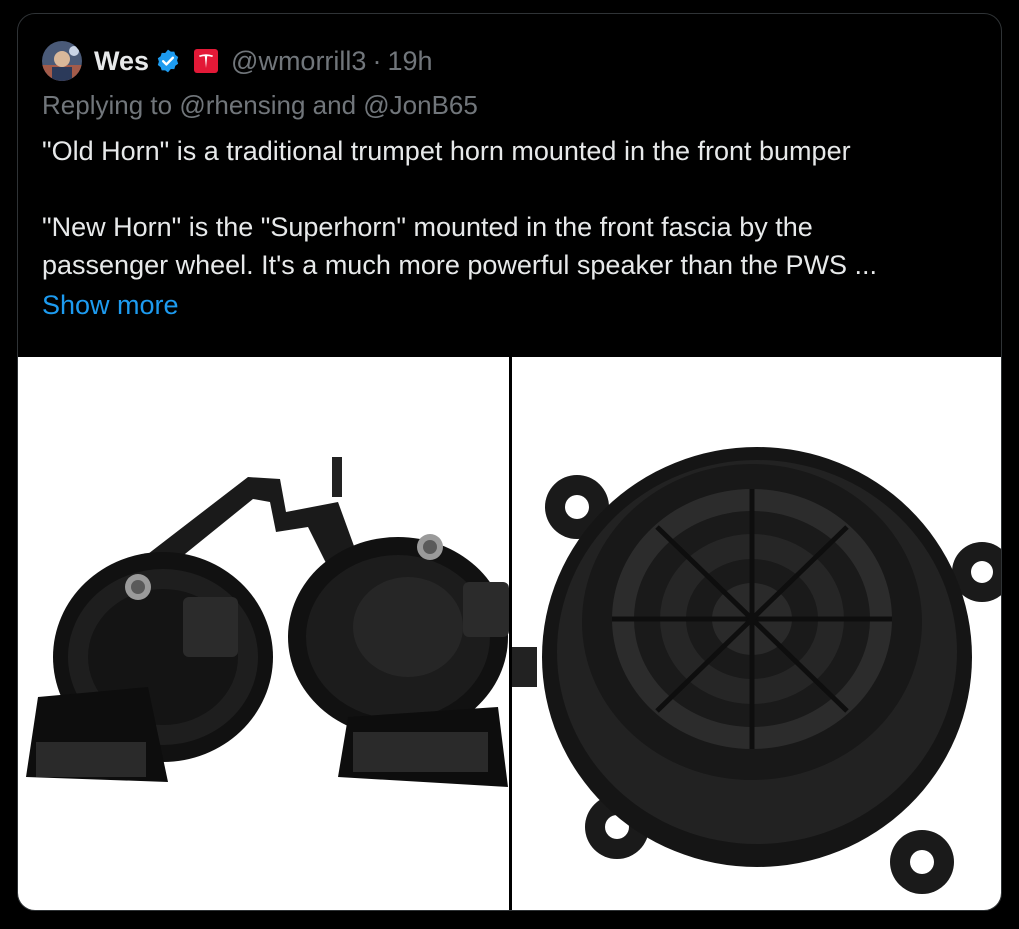  What do you see at coordinates (298, 61) in the screenshot?
I see `author-handle: @wmorrill3` at bounding box center [298, 61].